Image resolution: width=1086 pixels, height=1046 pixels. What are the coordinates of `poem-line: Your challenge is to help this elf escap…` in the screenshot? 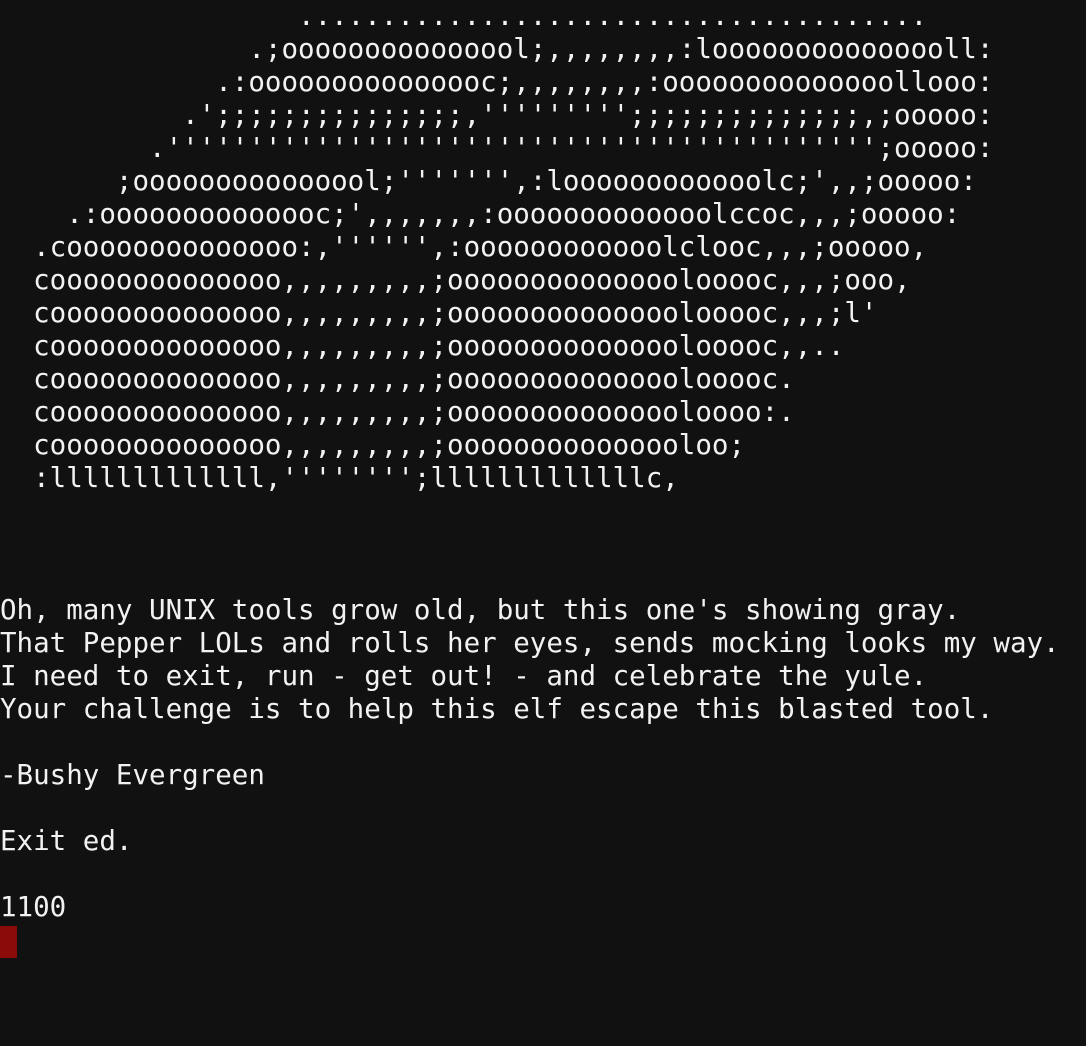 It's located at (497, 709).